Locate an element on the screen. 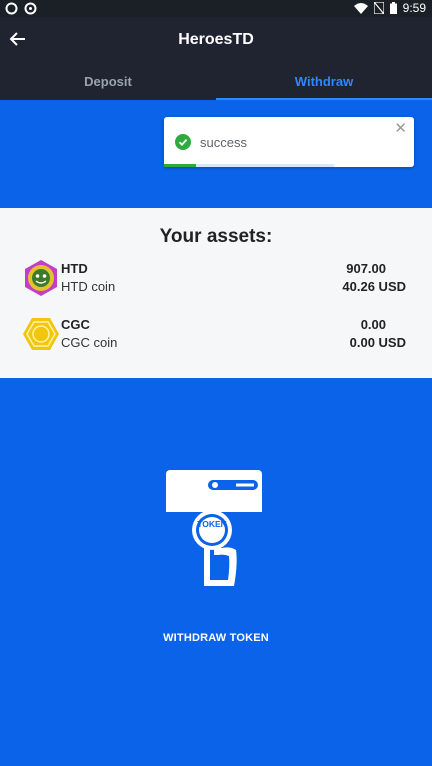 The height and width of the screenshot is (766, 432). tab-label: Deposit is located at coordinates (108, 81).